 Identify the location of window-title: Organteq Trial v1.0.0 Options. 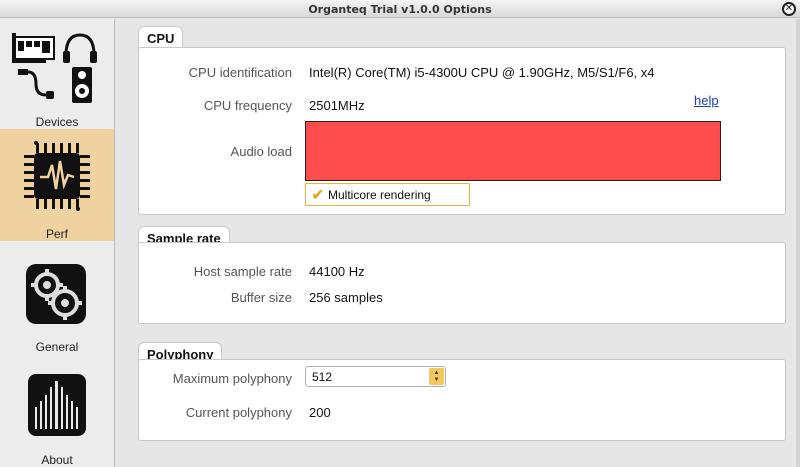
(400, 9).